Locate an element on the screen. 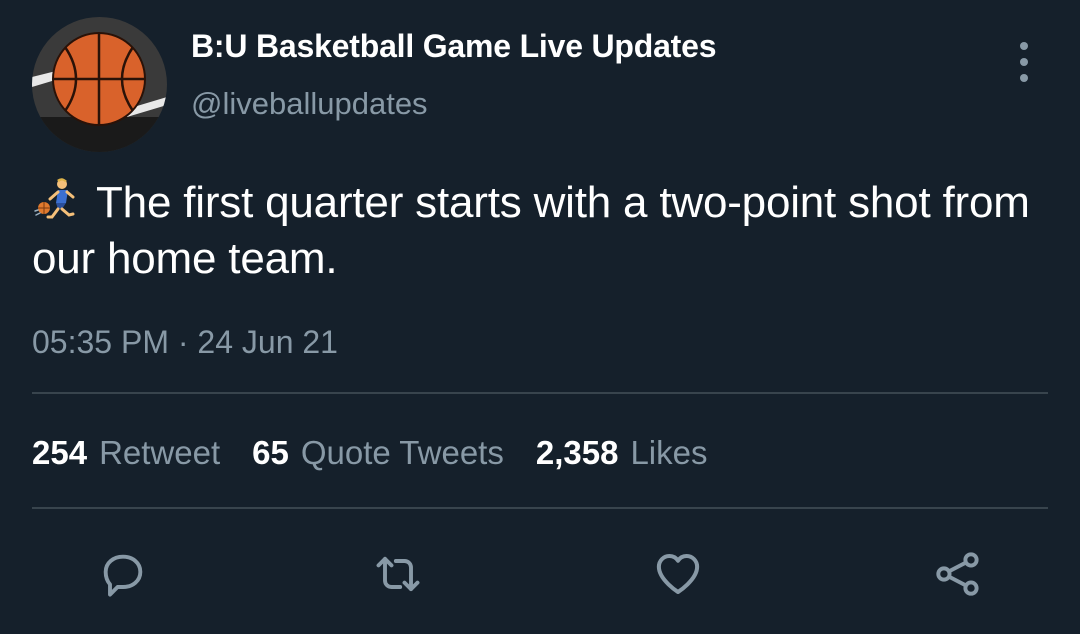  likes-label: Likes is located at coordinates (669, 452).